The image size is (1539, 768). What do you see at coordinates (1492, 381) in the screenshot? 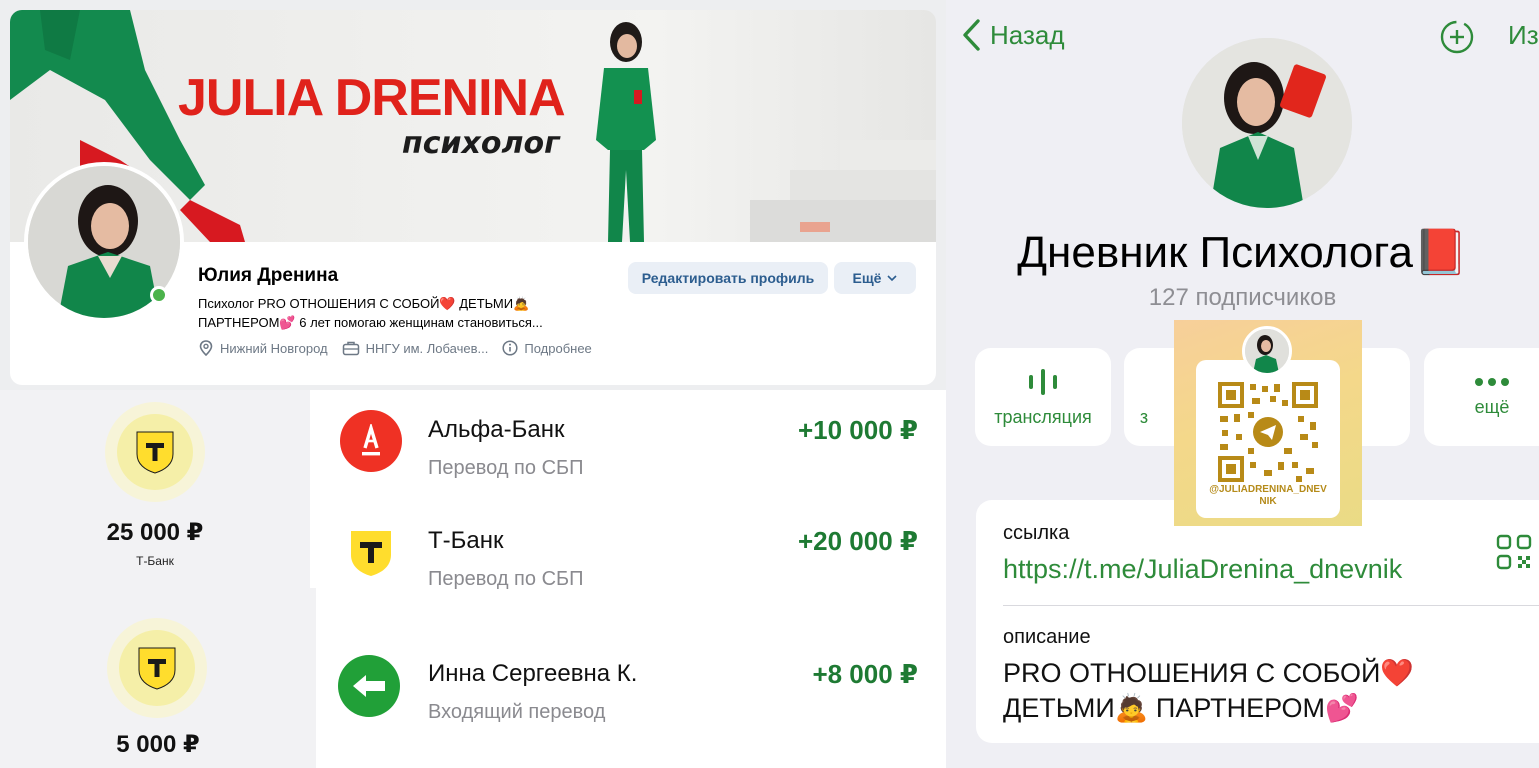
I see `more-dots-icon` at bounding box center [1492, 381].